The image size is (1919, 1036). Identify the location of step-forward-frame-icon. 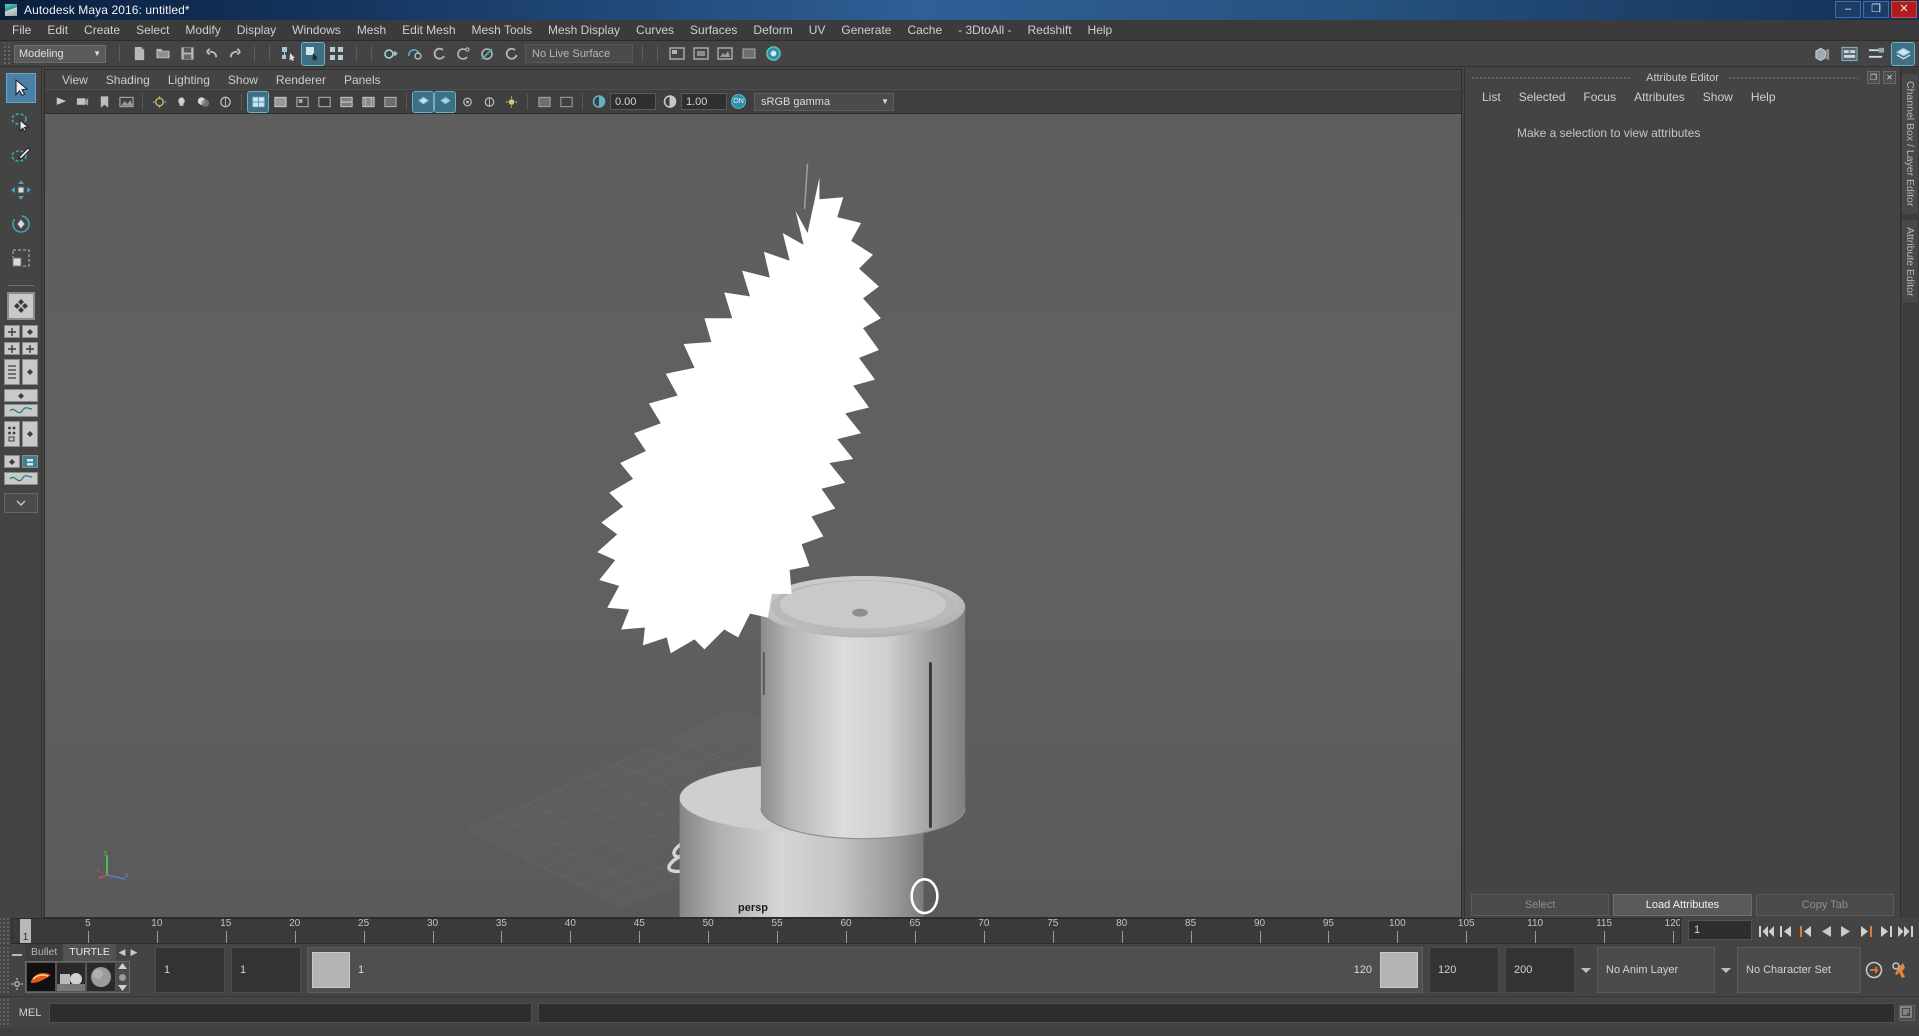
(1866, 931).